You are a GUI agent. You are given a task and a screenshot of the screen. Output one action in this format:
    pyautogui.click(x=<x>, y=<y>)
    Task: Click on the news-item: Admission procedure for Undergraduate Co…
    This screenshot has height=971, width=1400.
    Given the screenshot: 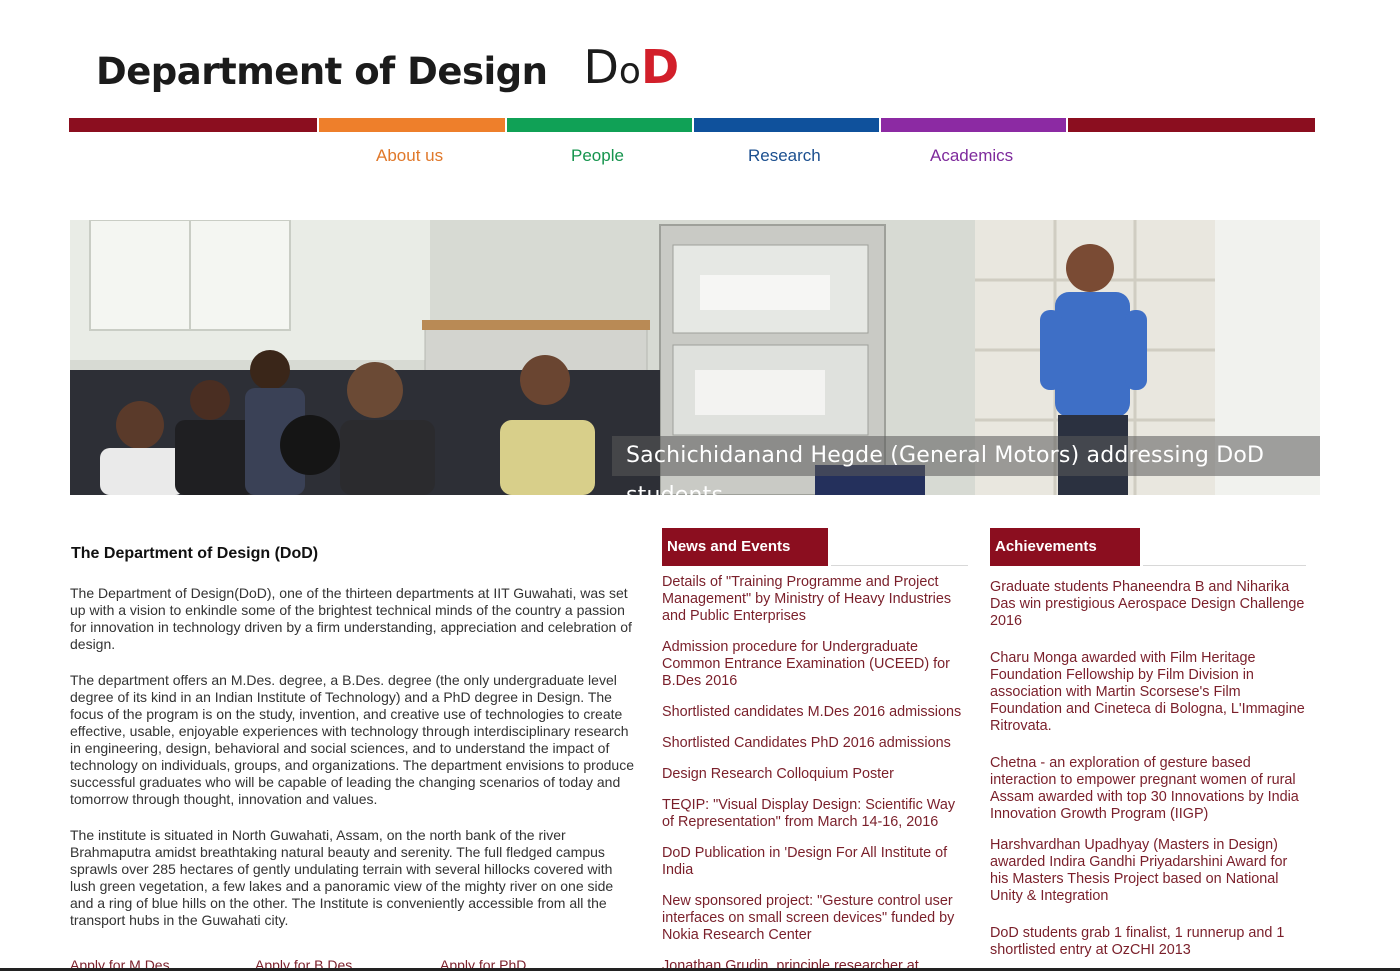 What is the action you would take?
    pyautogui.click(x=815, y=664)
    